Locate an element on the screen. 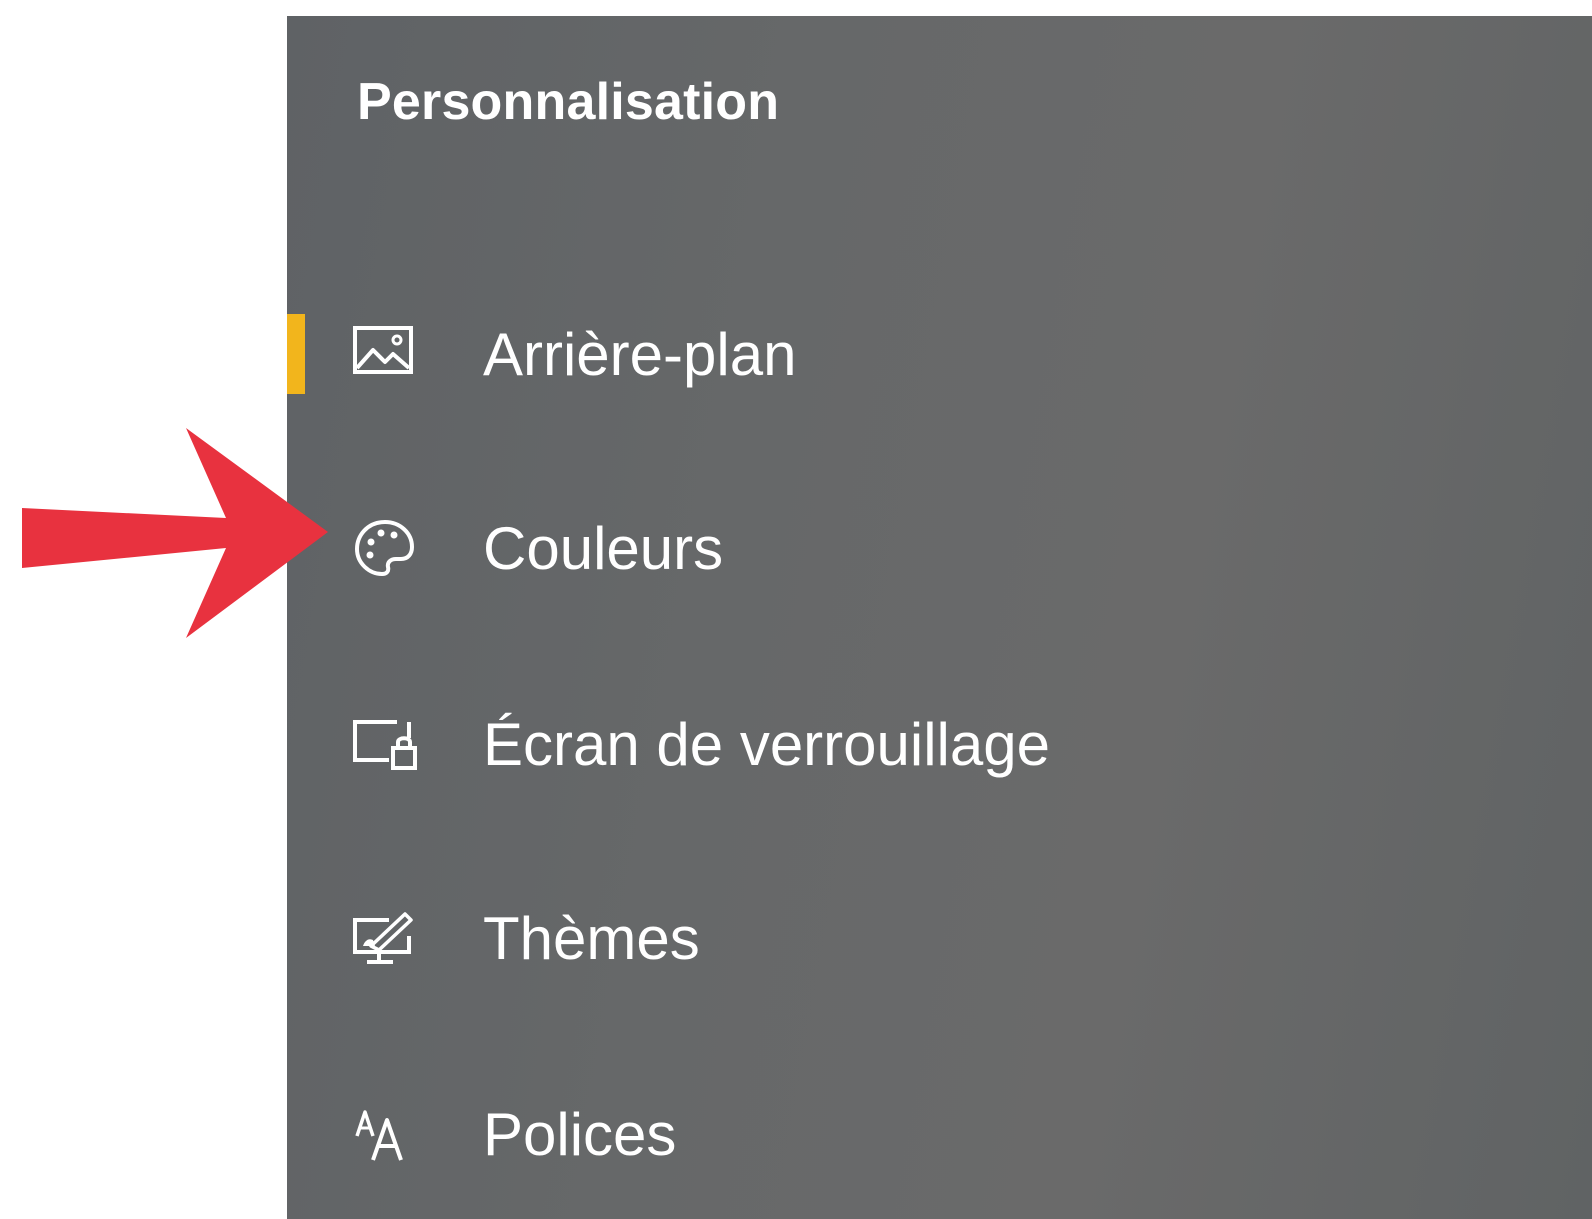  lock-screen-icon is located at coordinates (385, 745).